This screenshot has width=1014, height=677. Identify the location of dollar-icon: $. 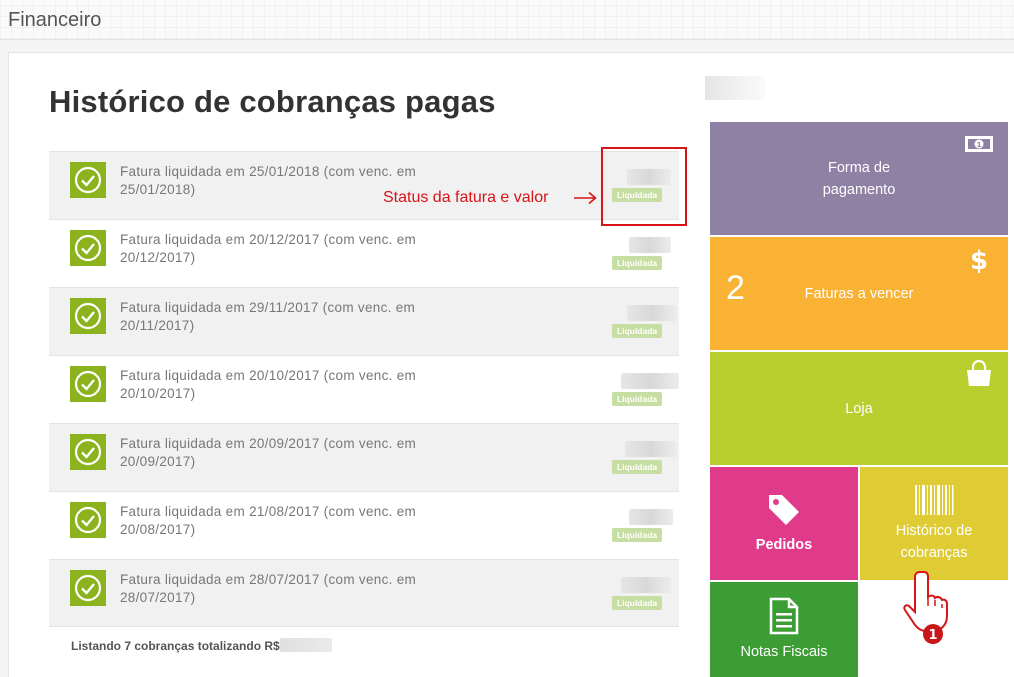
(979, 260).